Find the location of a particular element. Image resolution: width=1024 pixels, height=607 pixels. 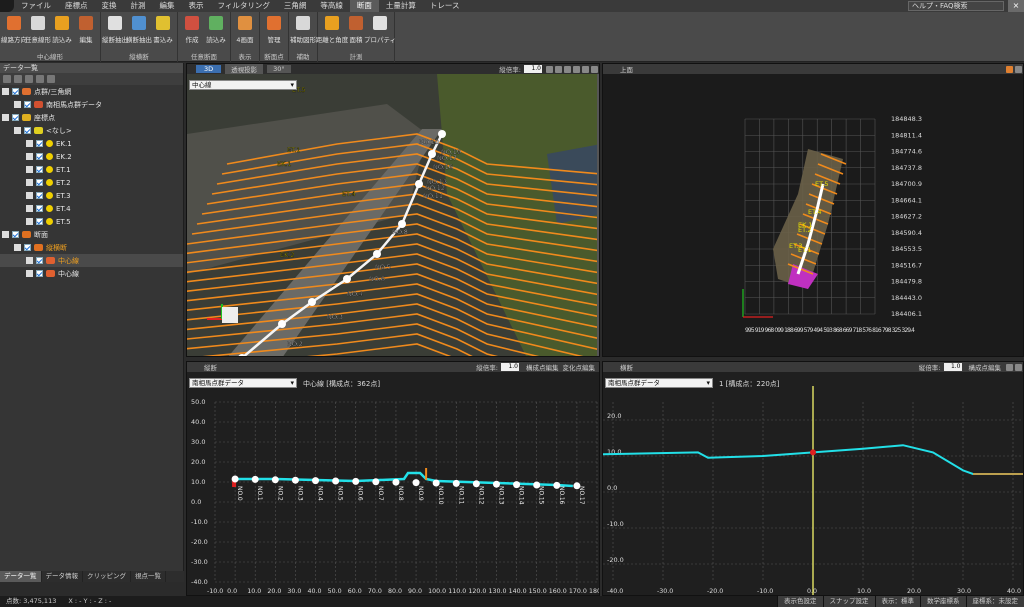

help-search-input: ヘルプ・FAQ検索 is located at coordinates (956, 6).